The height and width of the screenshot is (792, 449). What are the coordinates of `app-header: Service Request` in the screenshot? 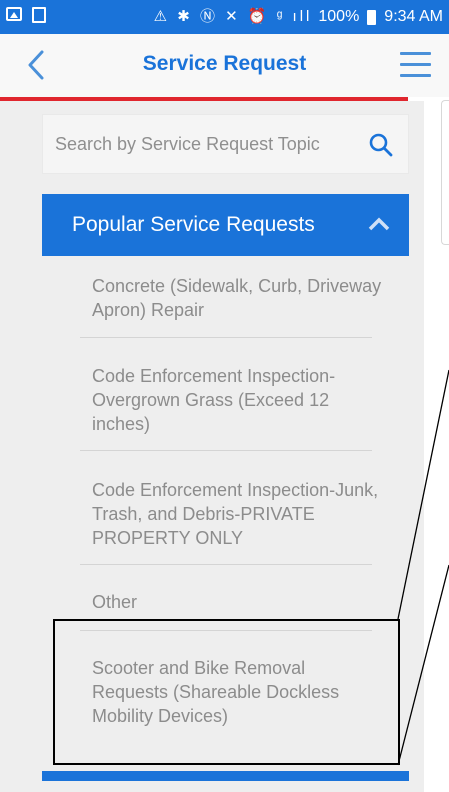 It's located at (224, 65).